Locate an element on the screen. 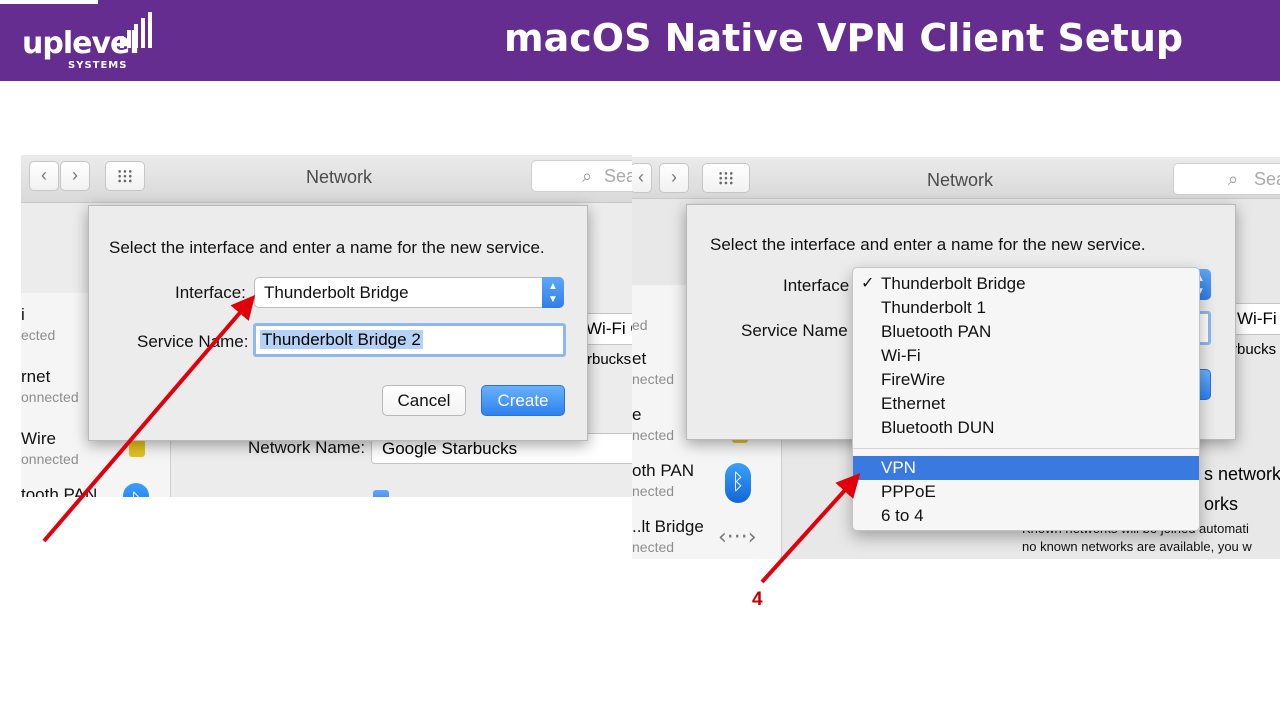 Image resolution: width=1280 pixels, height=720 pixels. checkmark-icon: ✓ is located at coordinates (868, 283).